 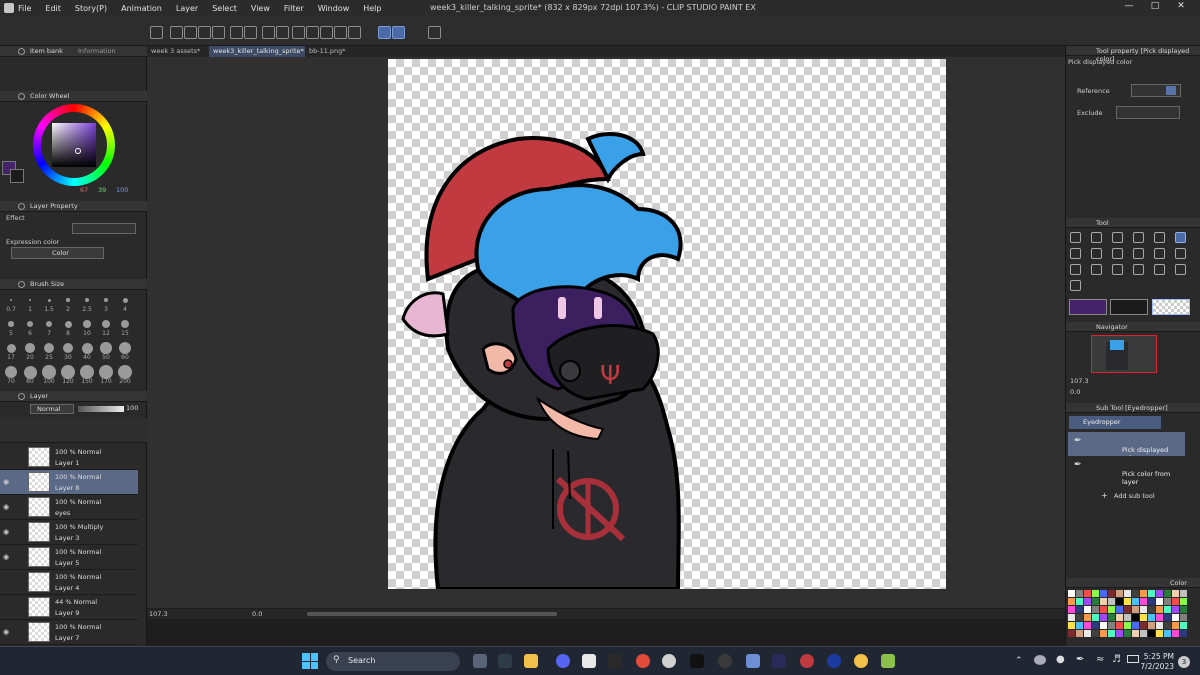 I want to click on alien-icon, so click(x=669, y=661).